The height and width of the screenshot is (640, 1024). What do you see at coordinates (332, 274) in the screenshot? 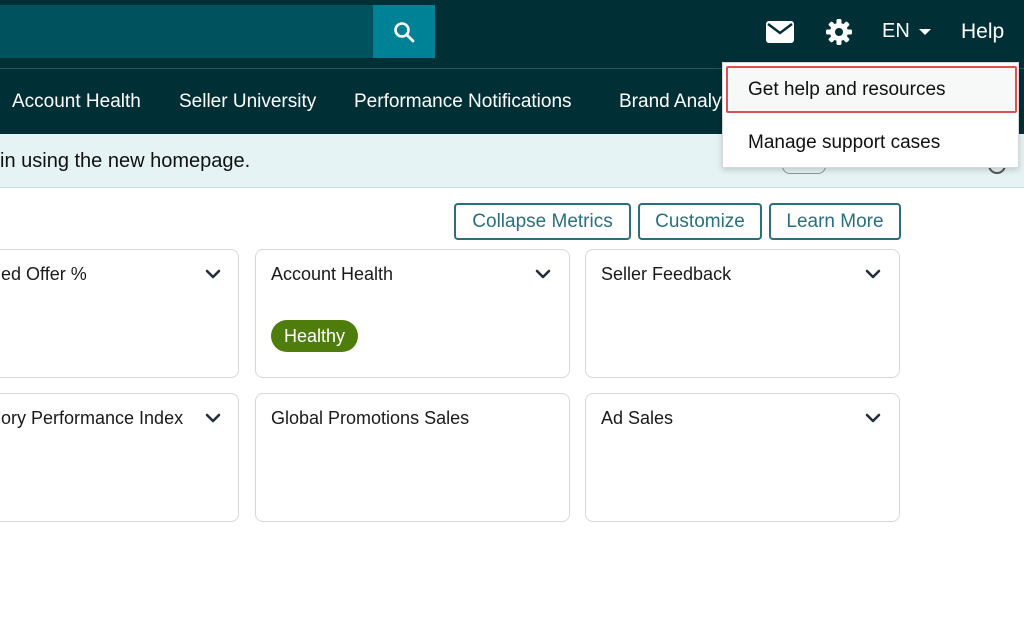
I see `card-title: Account Health` at bounding box center [332, 274].